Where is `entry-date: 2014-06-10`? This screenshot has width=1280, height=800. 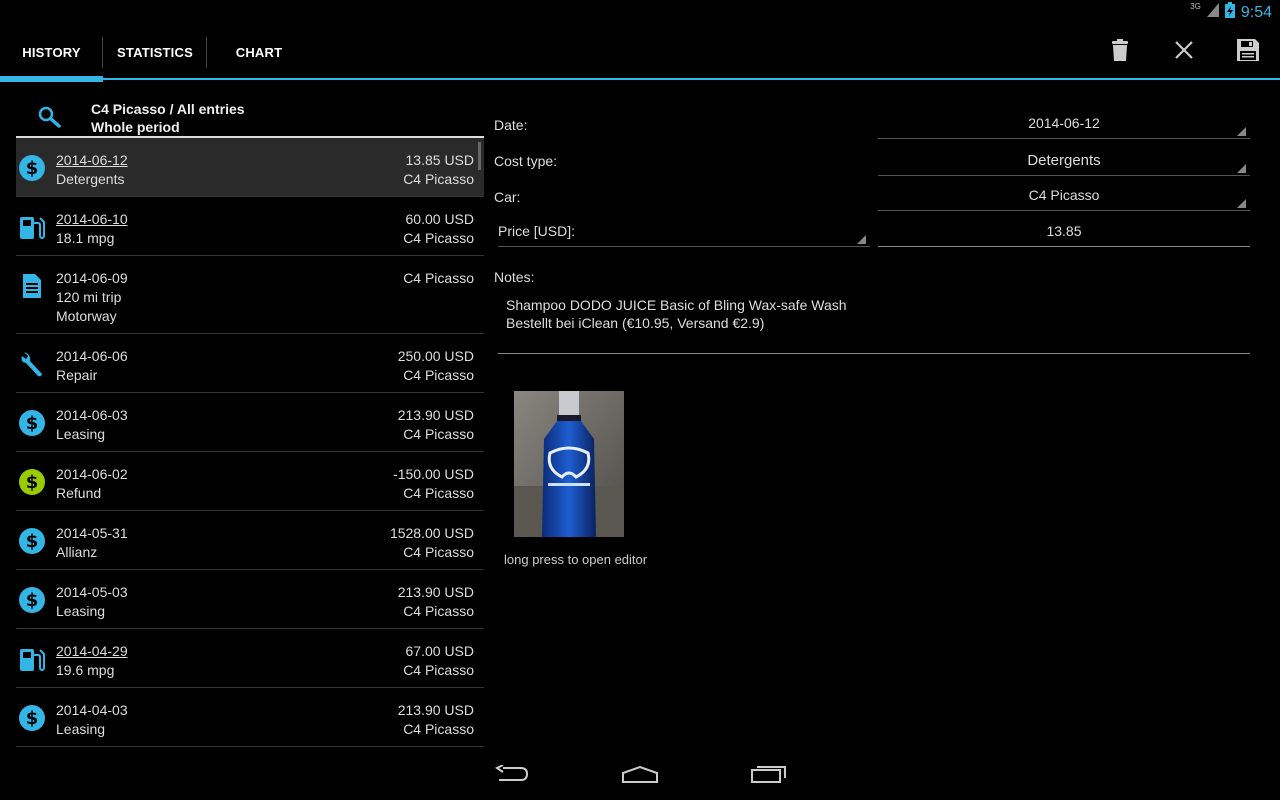
entry-date: 2014-06-10 is located at coordinates (92, 219).